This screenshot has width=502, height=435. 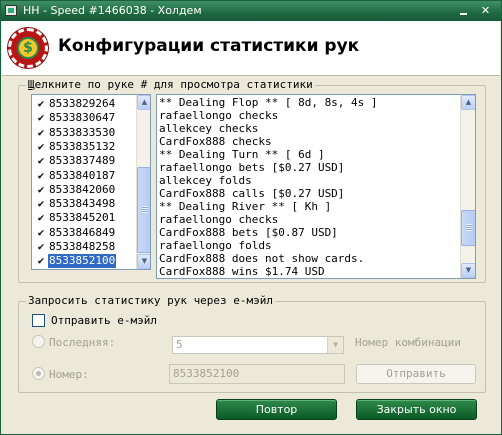 What do you see at coordinates (251, 75) in the screenshot?
I see `header-divider` at bounding box center [251, 75].